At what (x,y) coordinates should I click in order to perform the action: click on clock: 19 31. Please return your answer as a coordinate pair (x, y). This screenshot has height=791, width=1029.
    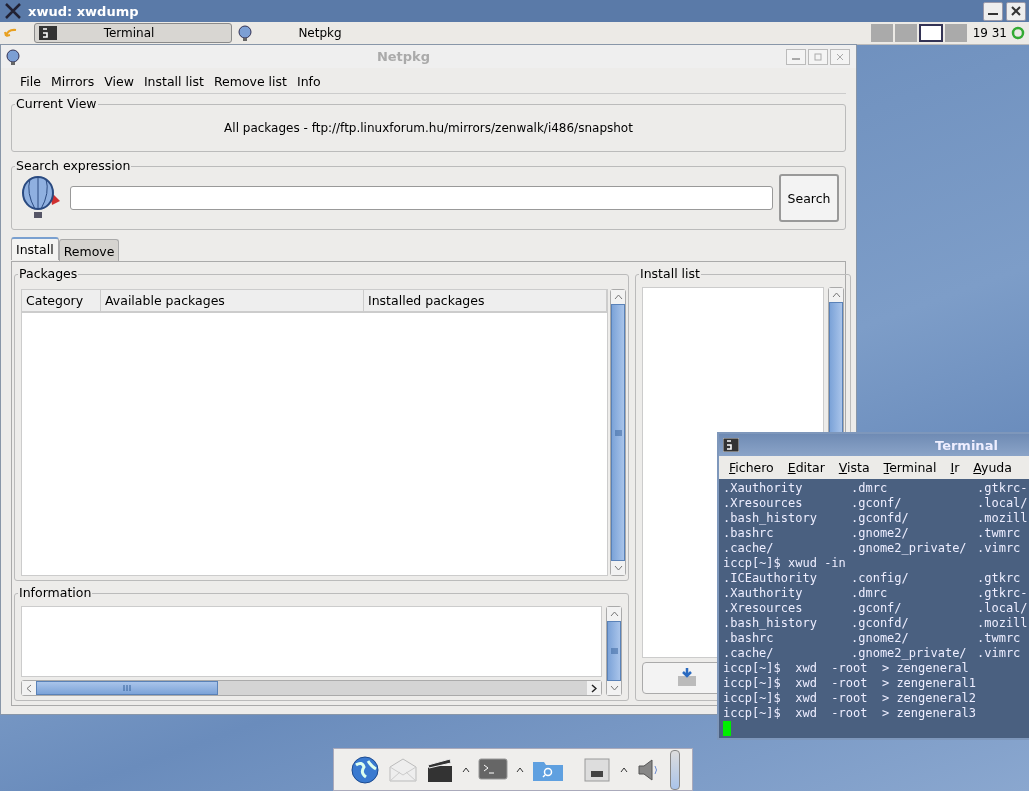
    Looking at the image, I should click on (989, 33).